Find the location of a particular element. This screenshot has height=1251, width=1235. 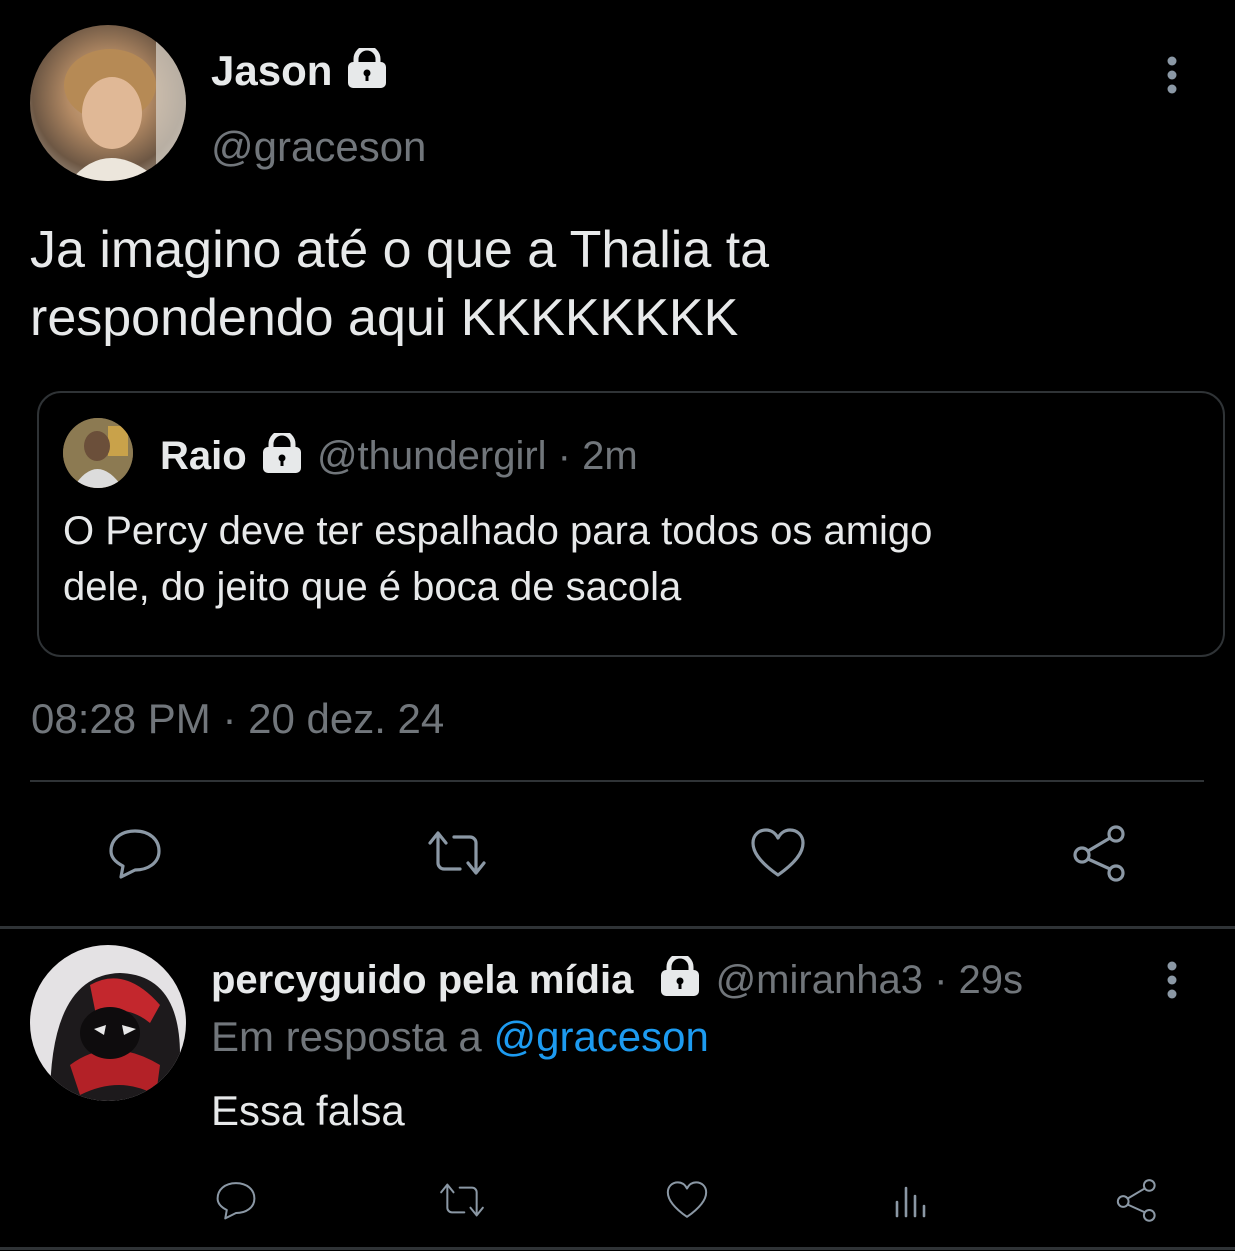

tweet-text-line1: Ja imagino até o que a Thalia ta is located at coordinates (400, 250).